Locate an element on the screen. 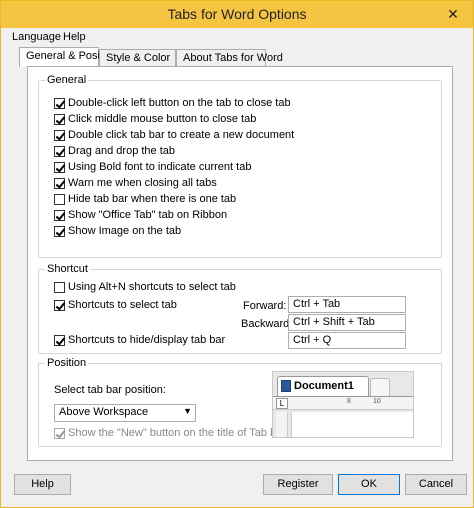 The width and height of the screenshot is (474, 508). preview-document-label: Document1 is located at coordinates (324, 386).